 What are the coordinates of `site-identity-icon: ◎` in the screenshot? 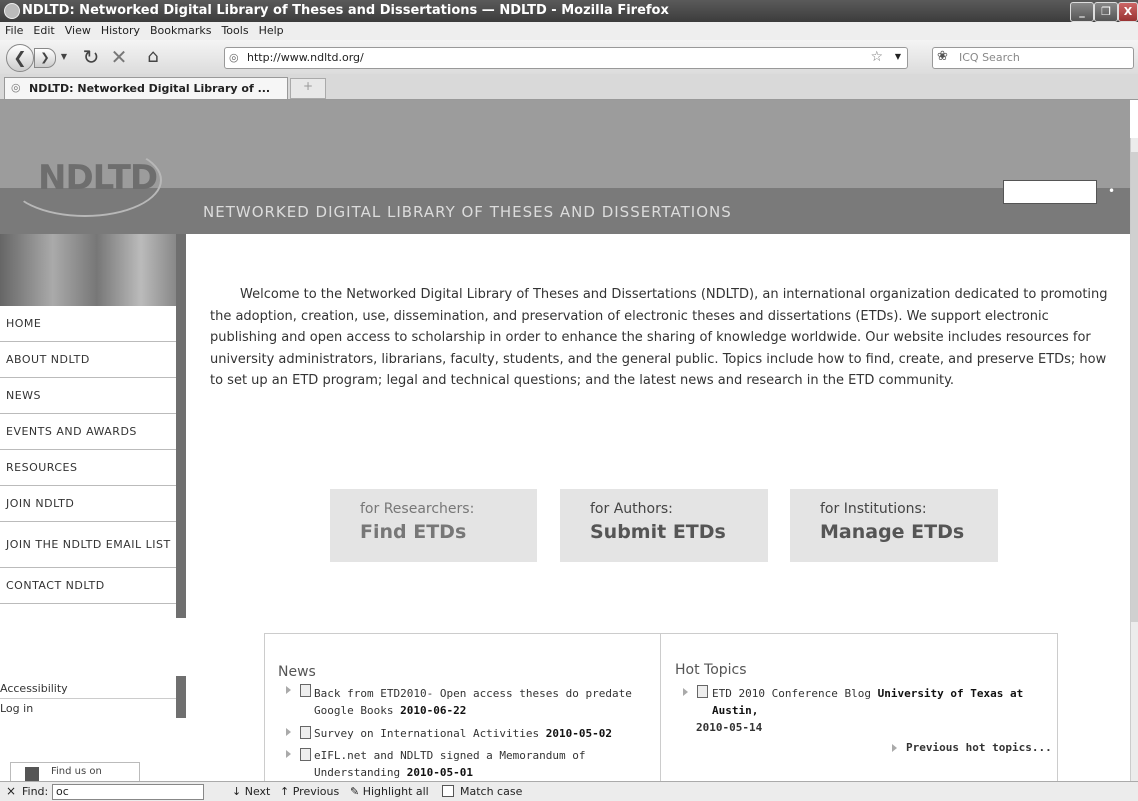 It's located at (234, 57).